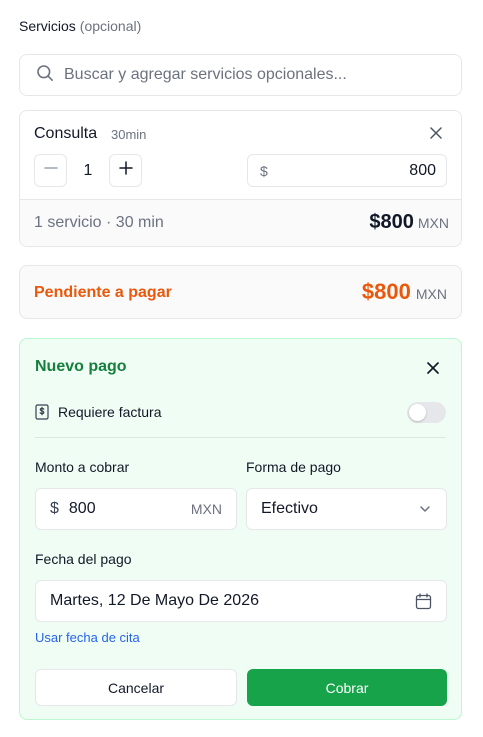 The width and height of the screenshot is (483, 737). Describe the element at coordinates (47, 26) in the screenshot. I see `services-label: Servicios` at that location.